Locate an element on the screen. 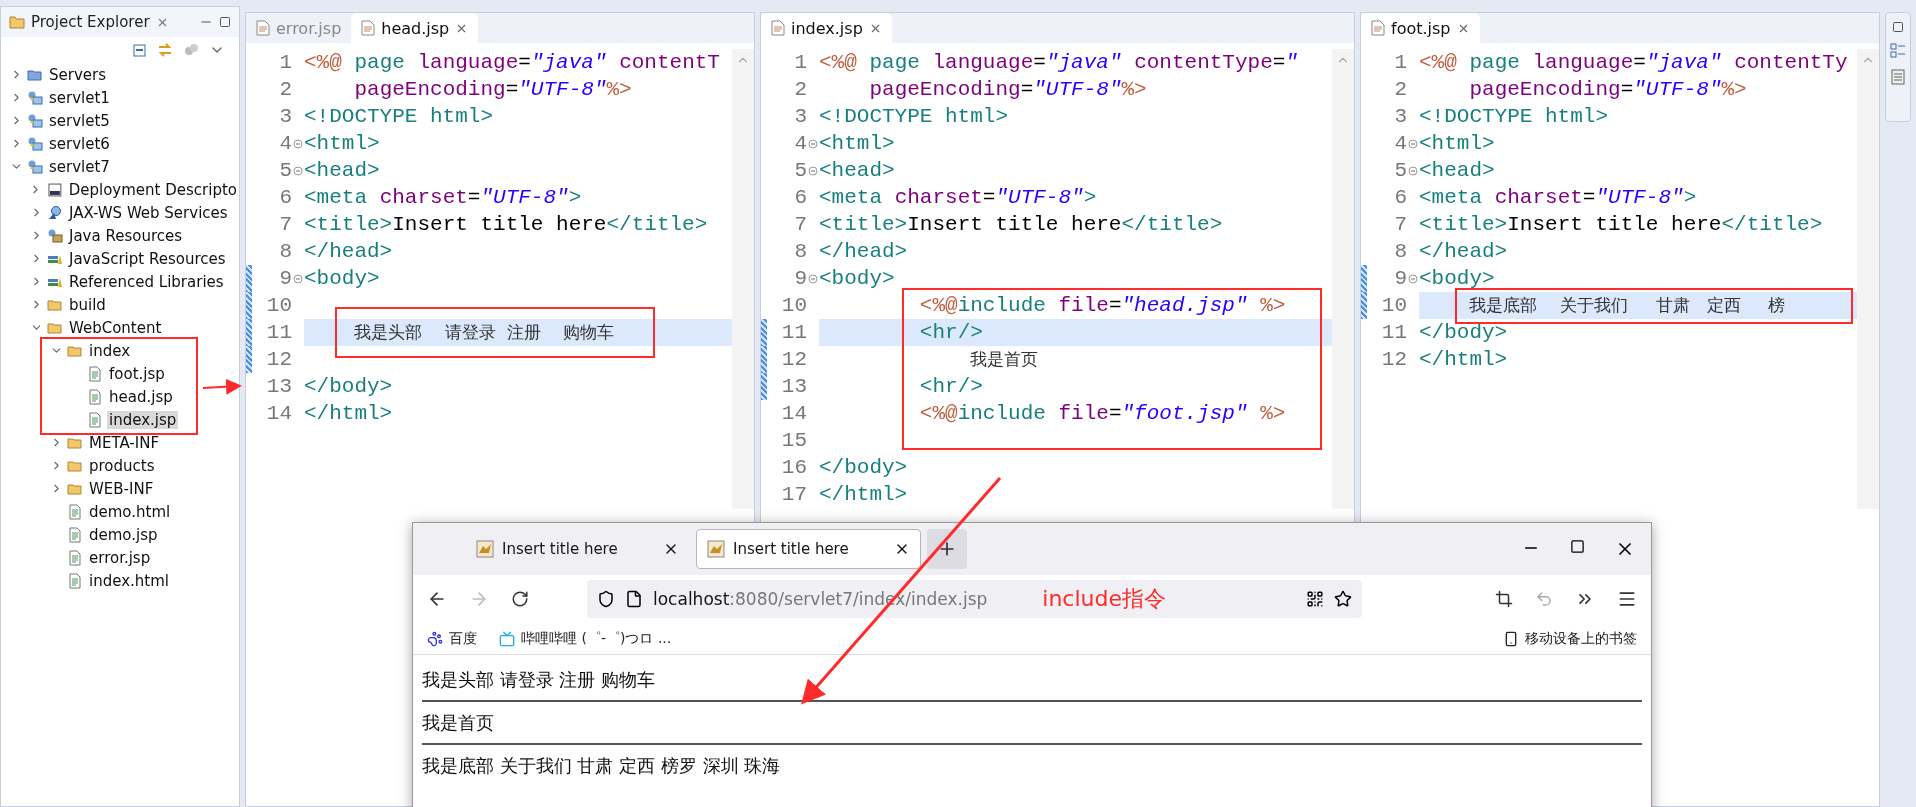  tree-item: WEB-INF is located at coordinates (121, 488).